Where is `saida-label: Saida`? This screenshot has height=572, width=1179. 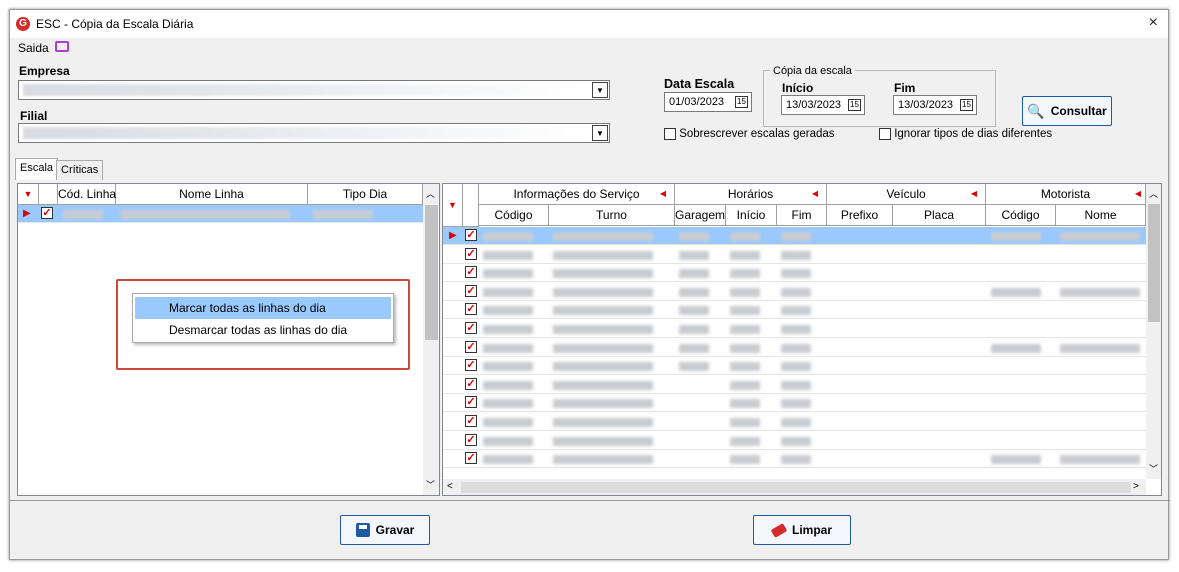 saida-label: Saida is located at coordinates (33, 48).